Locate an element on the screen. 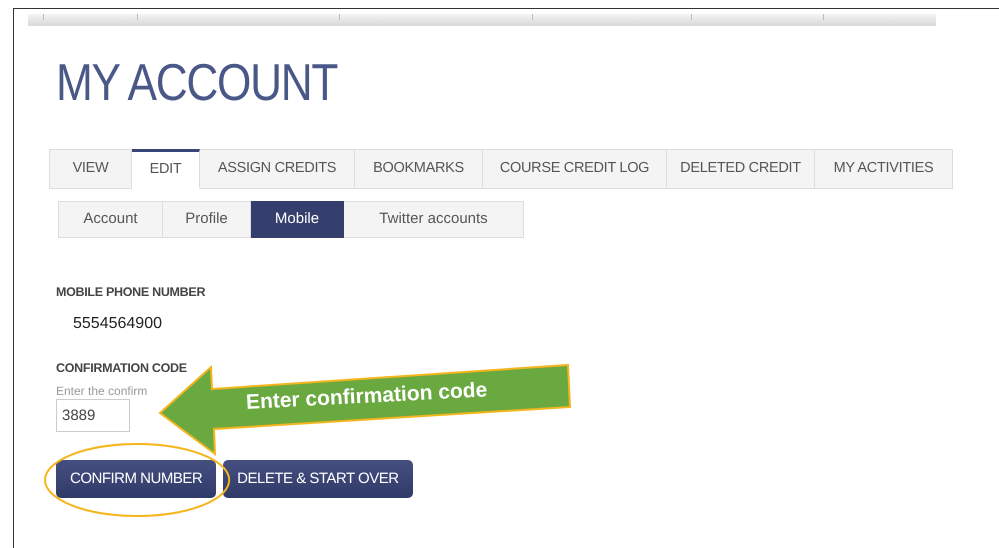 Image resolution: width=999 pixels, height=548 pixels. subtab: Account is located at coordinates (110, 219).